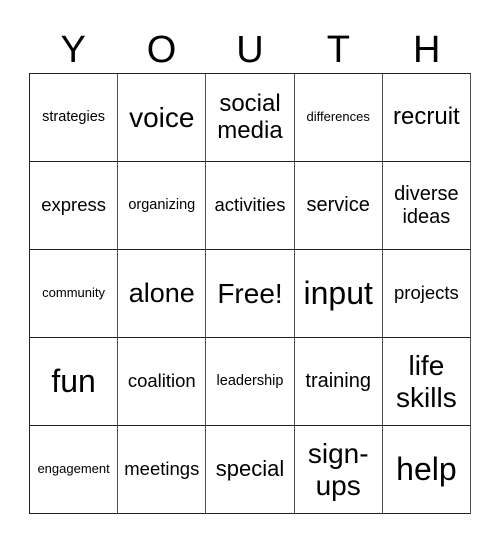 The height and width of the screenshot is (544, 500). I want to click on bingo-cell: coalition, so click(162, 382).